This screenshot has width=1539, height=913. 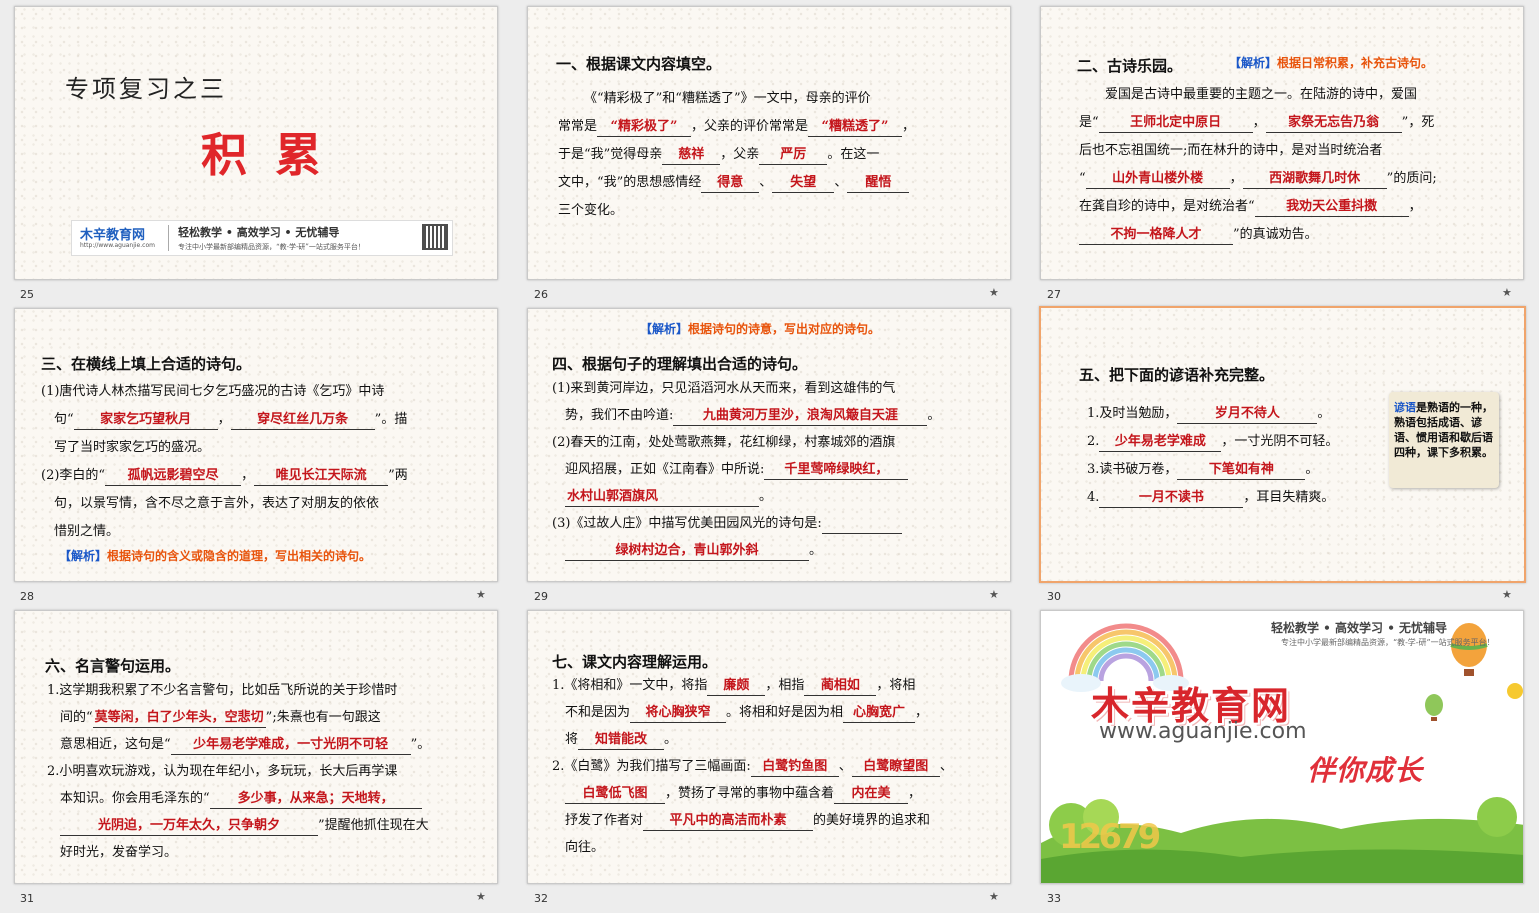 What do you see at coordinates (302, 420) in the screenshot?
I see `answer-blank: 穿尽红丝几万条` at bounding box center [302, 420].